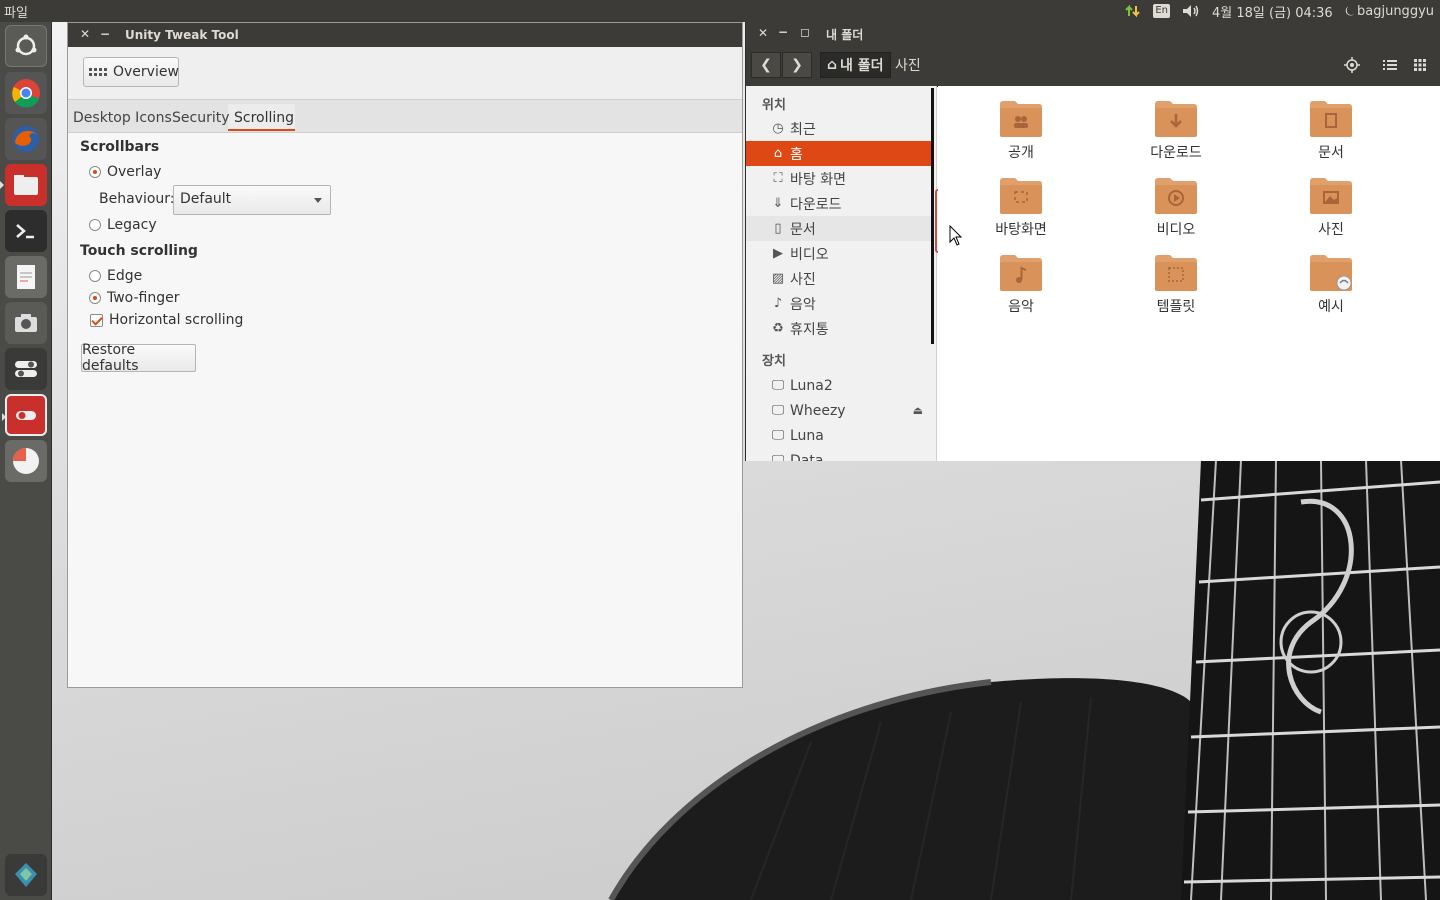 This screenshot has height=900, width=1440. I want to click on music-icon: ♪, so click(778, 303).